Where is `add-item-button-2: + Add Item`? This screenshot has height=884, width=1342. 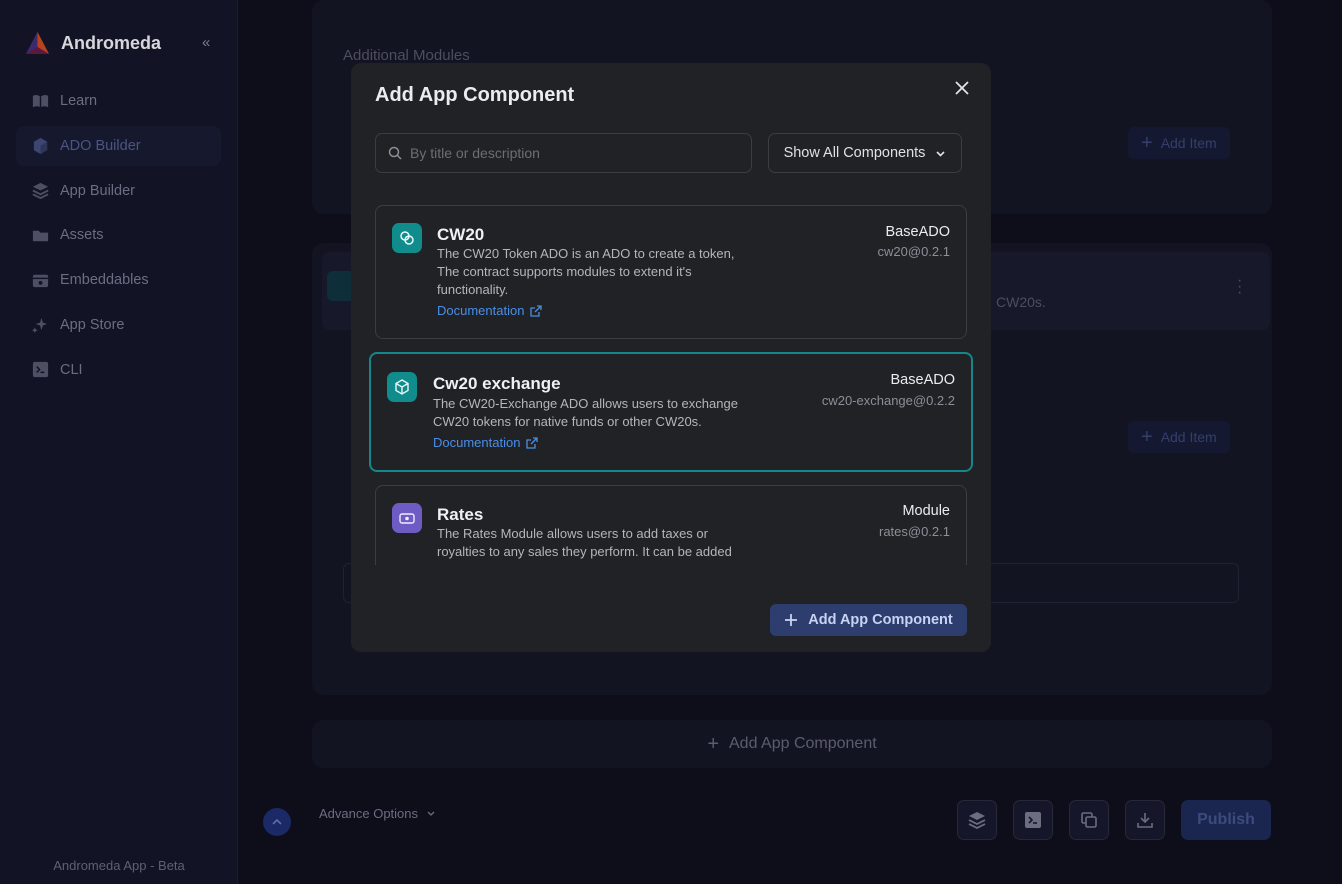 add-item-button-2: + Add Item is located at coordinates (1179, 437).